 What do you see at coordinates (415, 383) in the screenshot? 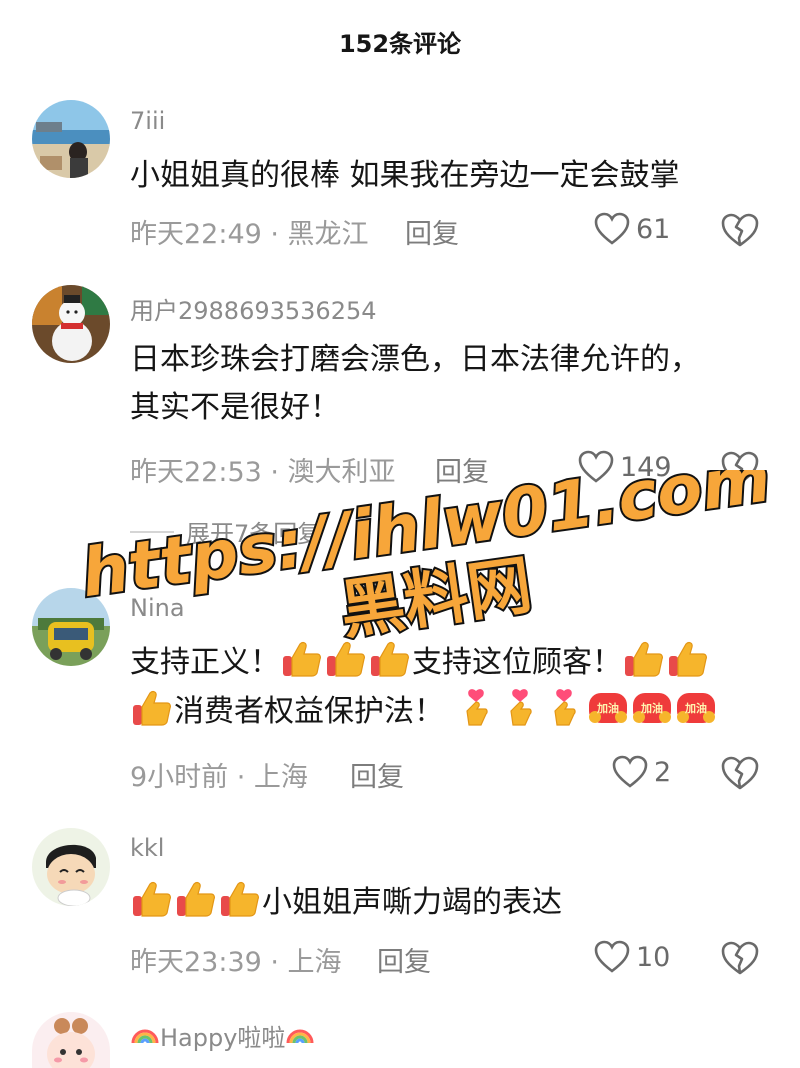
I see `comment-text: 日本珍珠会打磨会漂色，日本法律允许的，其实不是很好！` at bounding box center [415, 383].